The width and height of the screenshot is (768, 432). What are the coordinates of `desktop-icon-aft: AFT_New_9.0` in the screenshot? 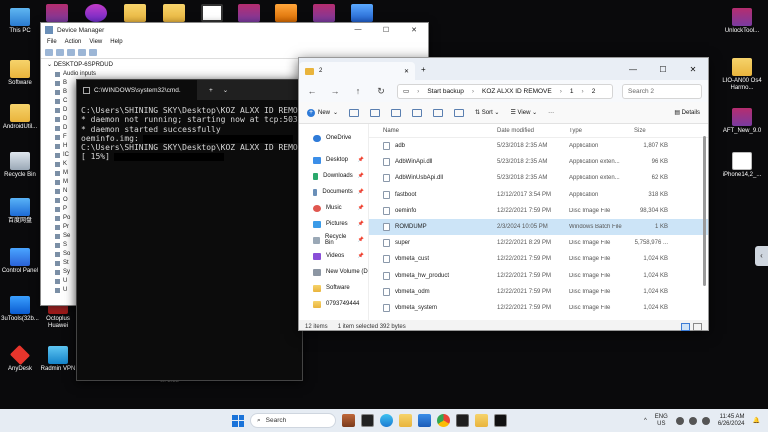 It's located at (742, 121).